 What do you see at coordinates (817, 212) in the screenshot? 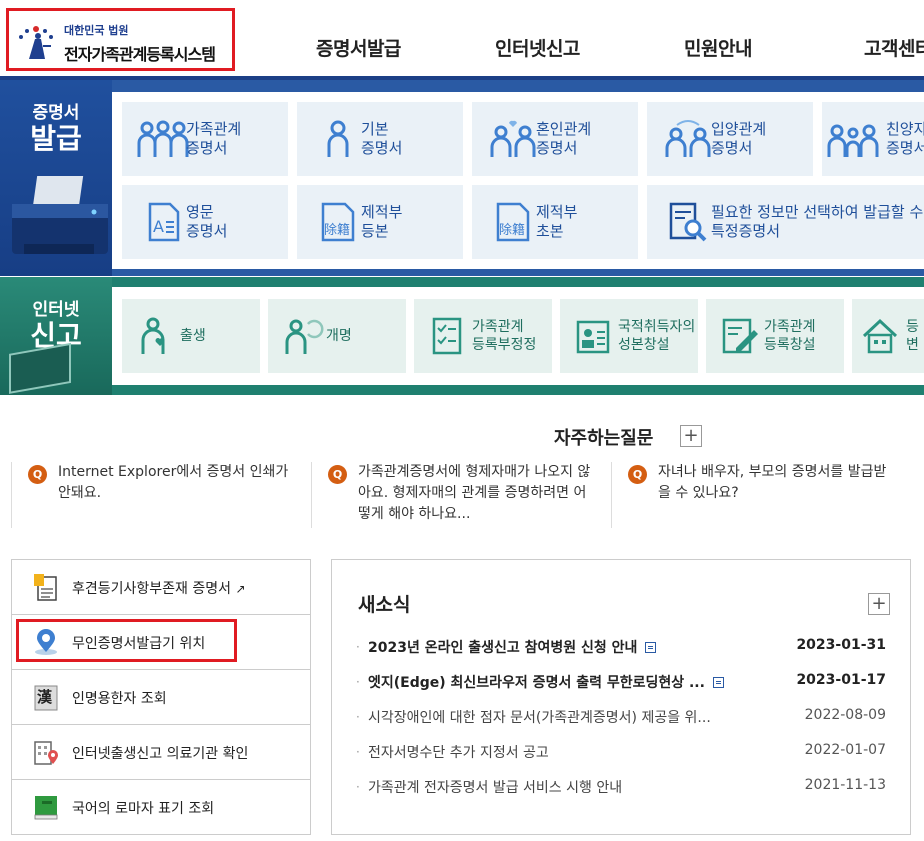
I see `tile-label-1: 필요한 정보만 선택하여 발급할 수` at bounding box center [817, 212].